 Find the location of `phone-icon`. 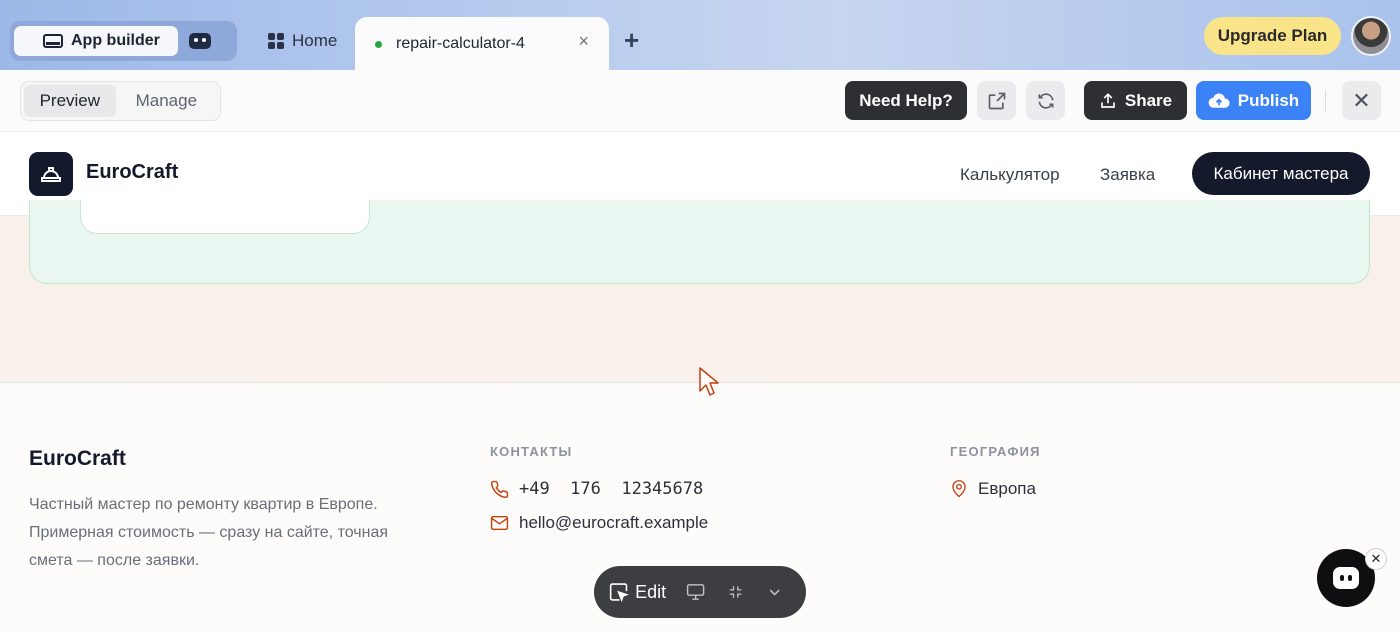

phone-icon is located at coordinates (499, 489).